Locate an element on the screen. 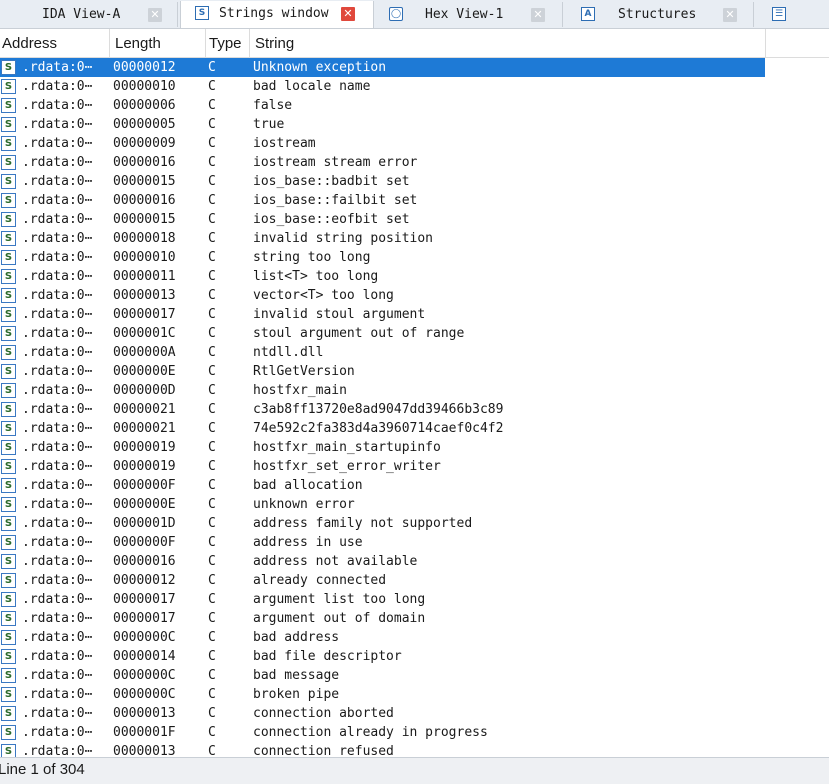 Image resolution: width=829 pixels, height=784 pixels. cell-string: hostfxr_main is located at coordinates (300, 390).